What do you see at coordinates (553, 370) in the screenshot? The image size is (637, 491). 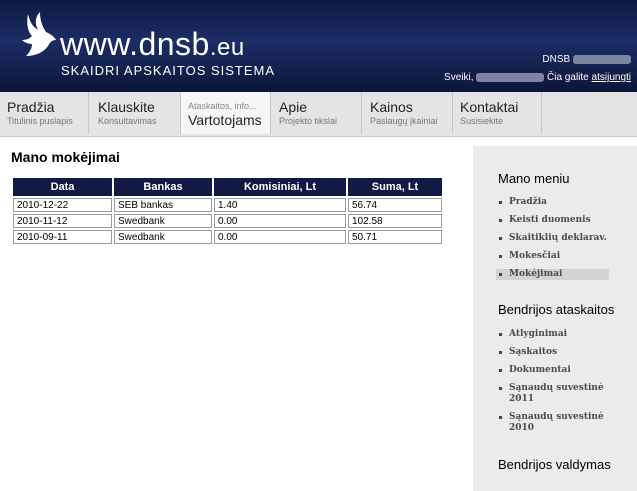 I see `report-item-dokumentai: Dokumentai` at bounding box center [553, 370].